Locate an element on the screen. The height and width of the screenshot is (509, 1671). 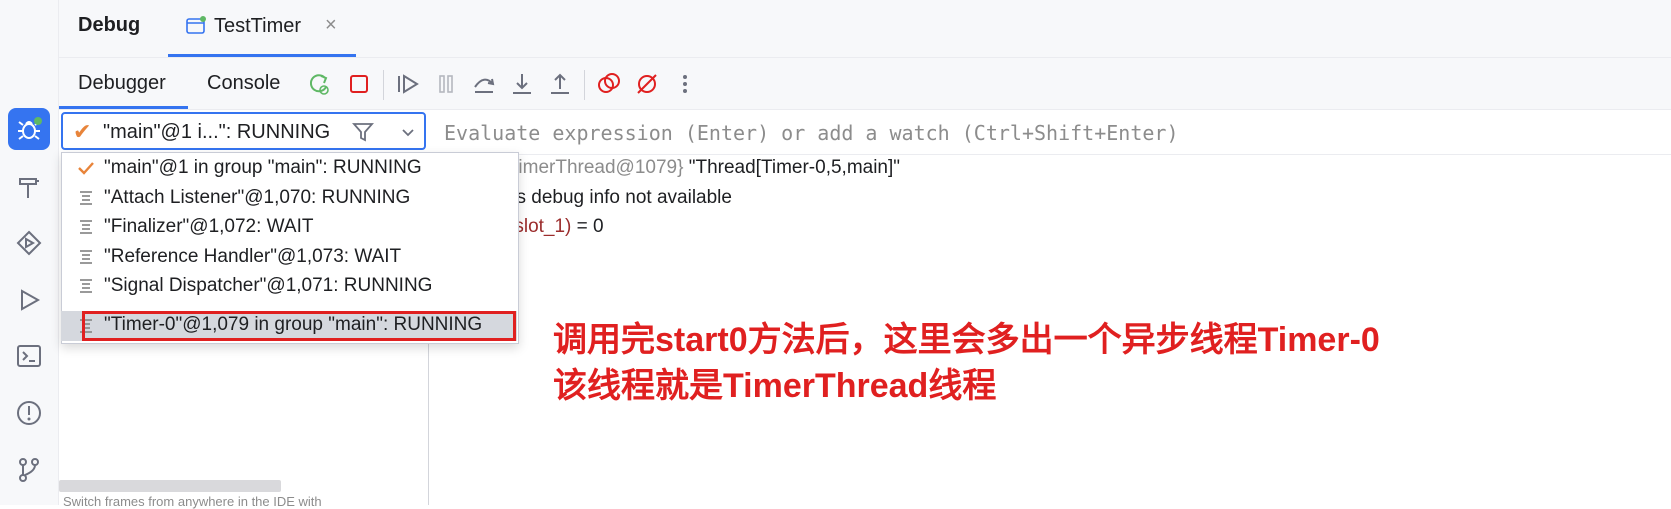
list-item: "main"@1 in group "main": RUNNING is located at coordinates (289, 168).